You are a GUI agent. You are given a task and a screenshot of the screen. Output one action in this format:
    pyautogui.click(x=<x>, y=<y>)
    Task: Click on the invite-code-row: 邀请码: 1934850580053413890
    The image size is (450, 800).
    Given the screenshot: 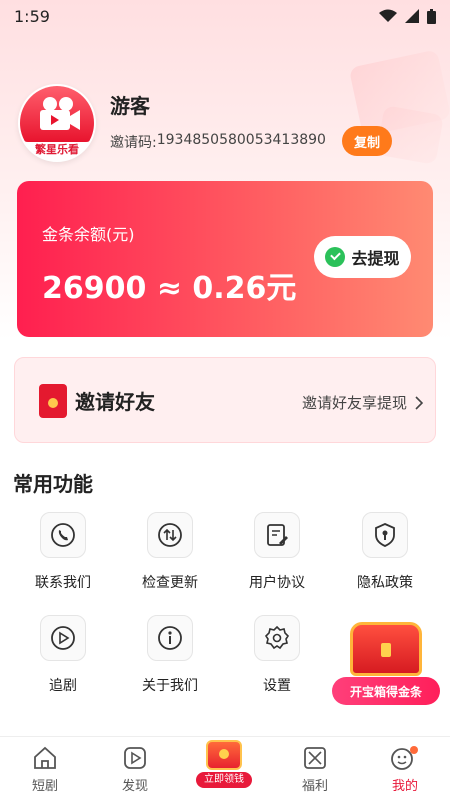 What is the action you would take?
    pyautogui.click(x=218, y=142)
    